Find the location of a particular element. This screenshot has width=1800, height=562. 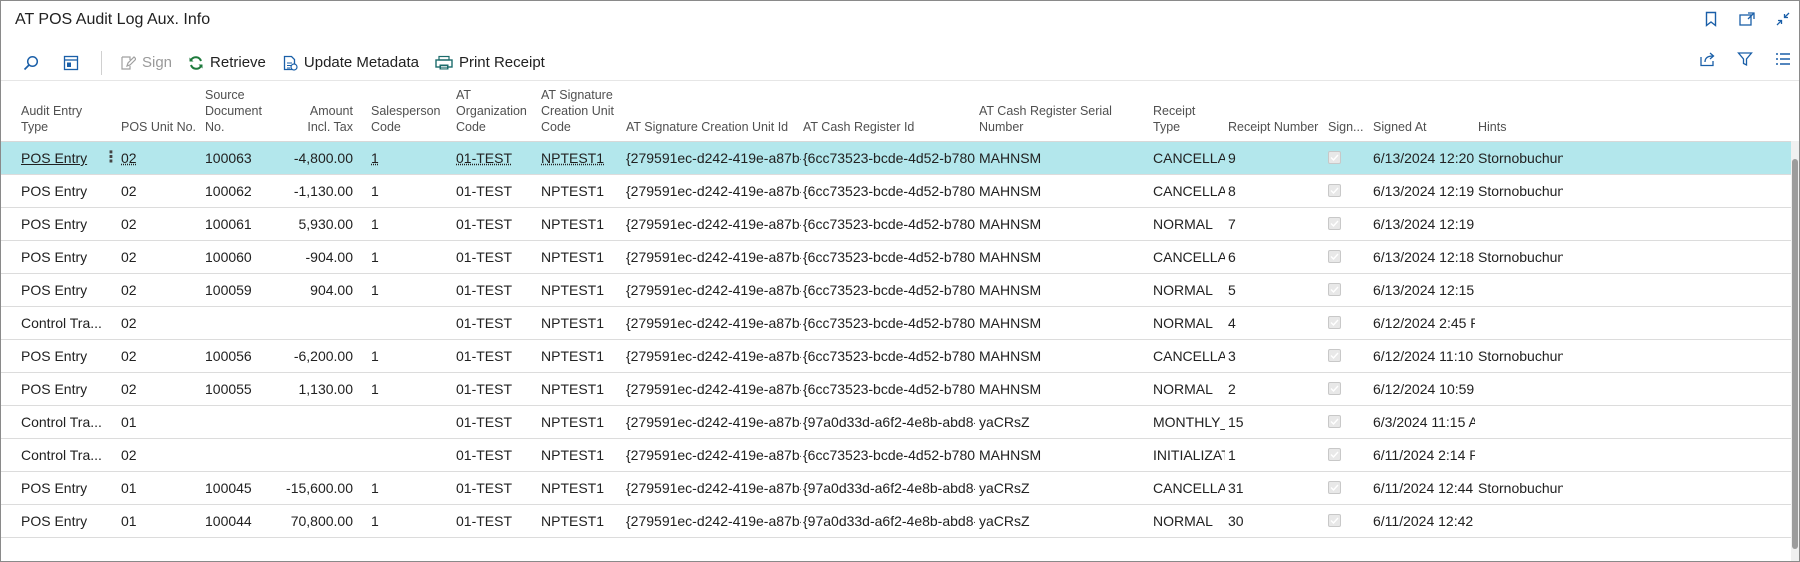

col-pos-unit-no: POS Unit No. is located at coordinates (161, 127).